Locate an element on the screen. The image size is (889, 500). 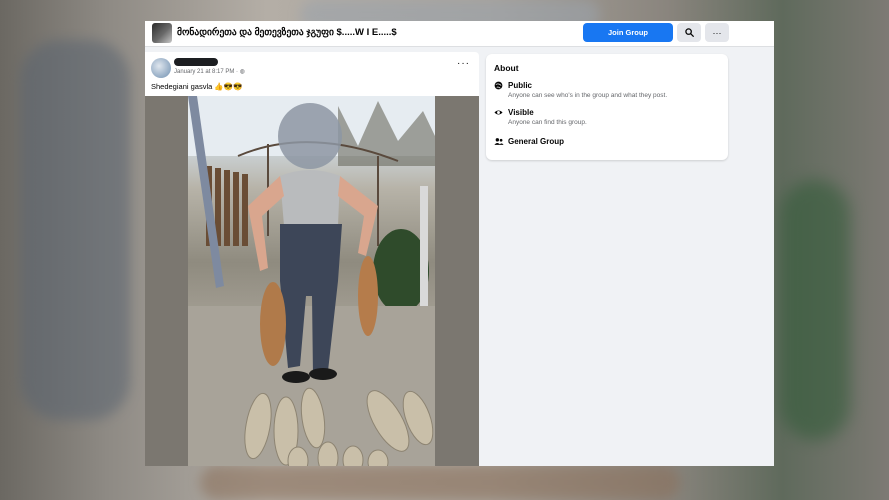
post-more-button: ··· is located at coordinates (463, 63).